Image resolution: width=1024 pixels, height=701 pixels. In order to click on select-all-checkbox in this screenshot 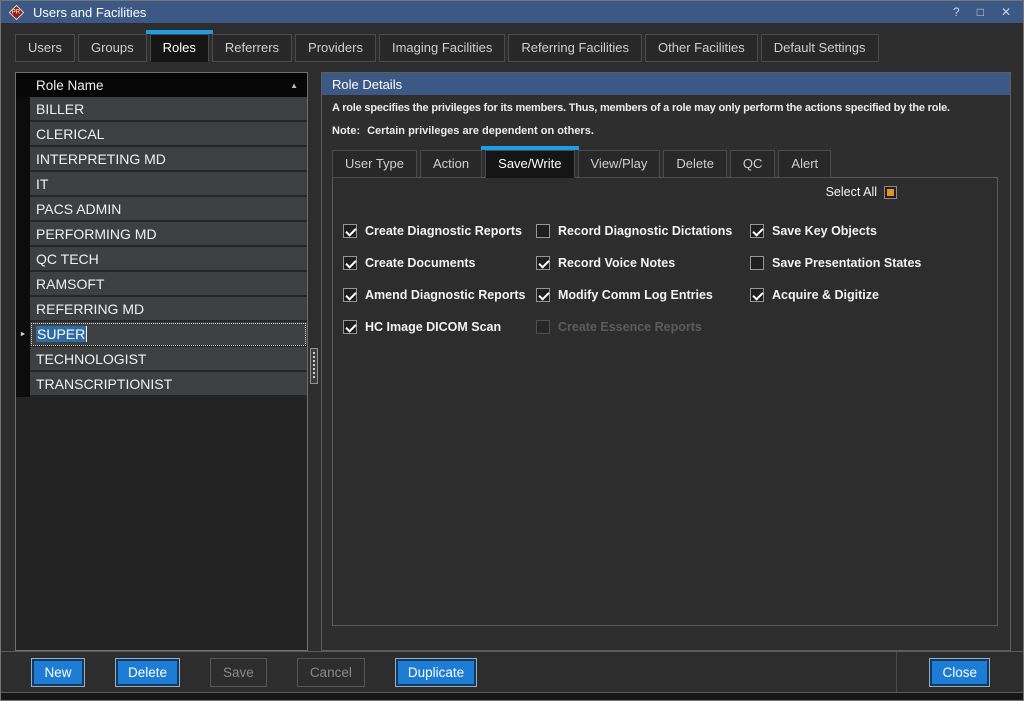, I will do `click(890, 192)`.